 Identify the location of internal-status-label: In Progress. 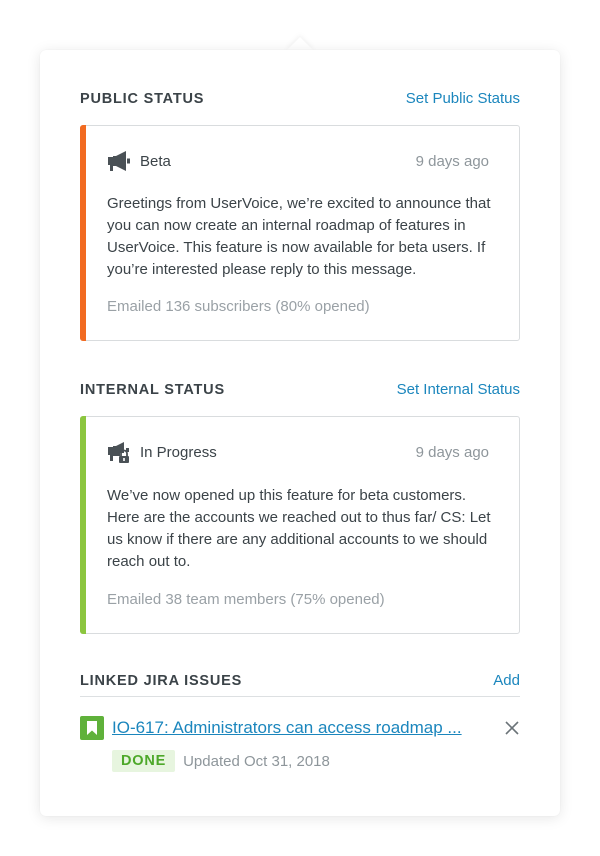
(178, 452).